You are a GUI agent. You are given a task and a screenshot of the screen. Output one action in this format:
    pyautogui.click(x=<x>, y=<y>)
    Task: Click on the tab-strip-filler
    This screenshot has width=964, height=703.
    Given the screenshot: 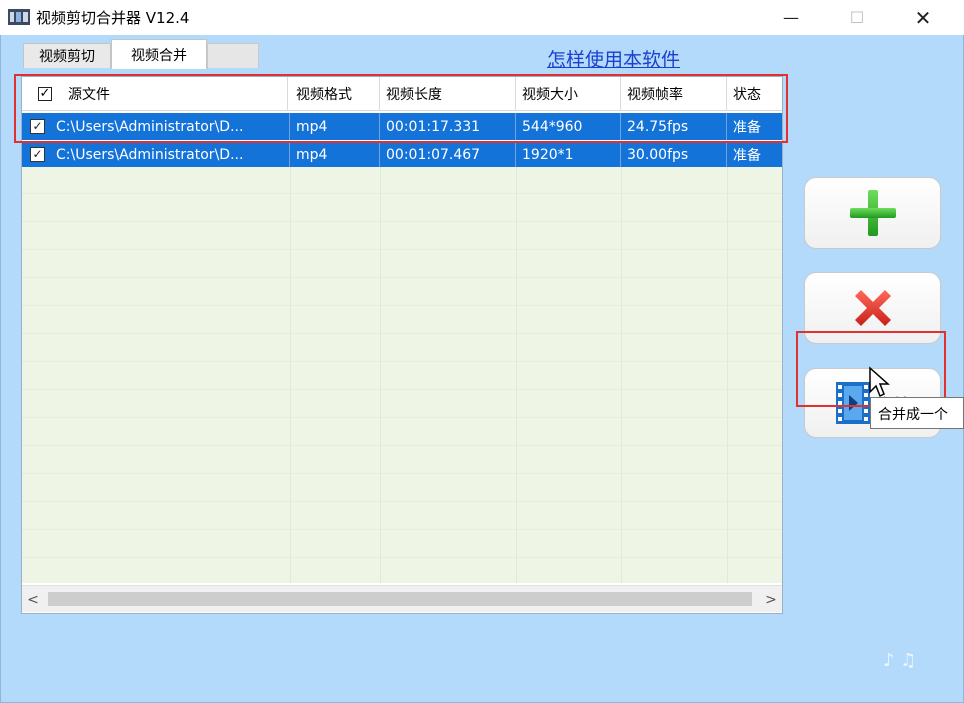 What is the action you would take?
    pyautogui.click(x=233, y=55)
    